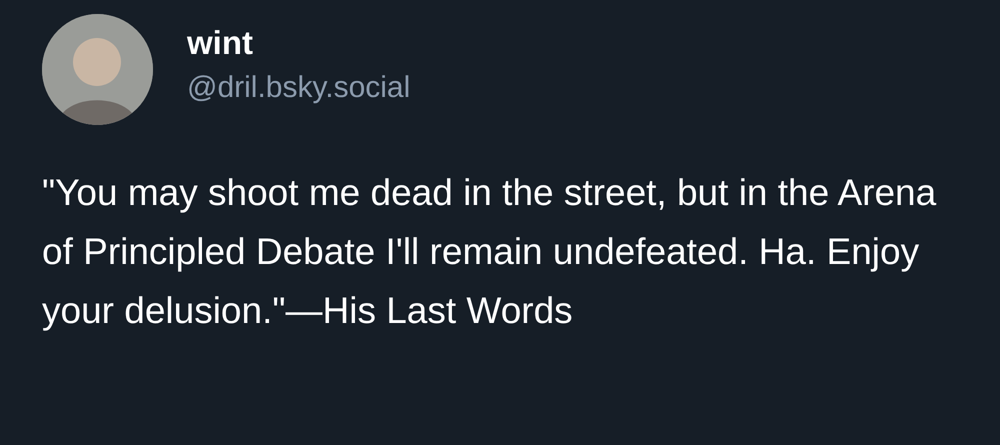 The height and width of the screenshot is (445, 1000). Describe the element at coordinates (298, 88) in the screenshot. I see `author-handle: @dril.bsky.social` at that location.